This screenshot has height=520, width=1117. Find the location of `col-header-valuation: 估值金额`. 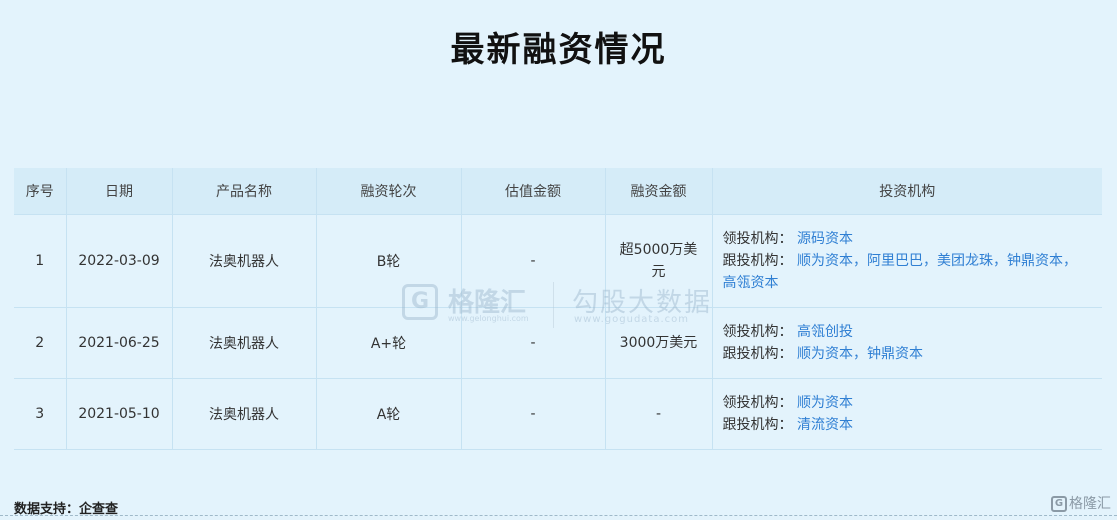

col-header-valuation: 估值金额 is located at coordinates (533, 191).